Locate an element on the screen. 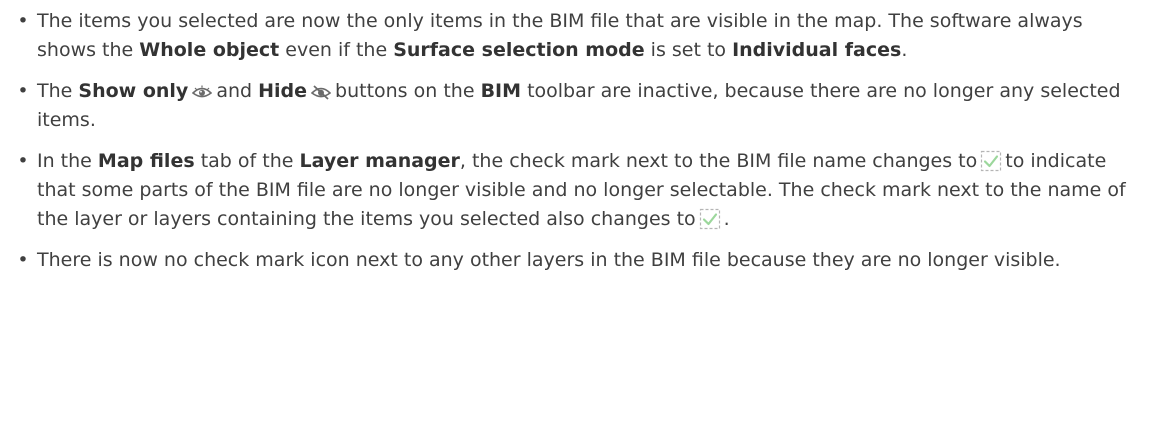  bold-term: Surface selection mode is located at coordinates (519, 50).